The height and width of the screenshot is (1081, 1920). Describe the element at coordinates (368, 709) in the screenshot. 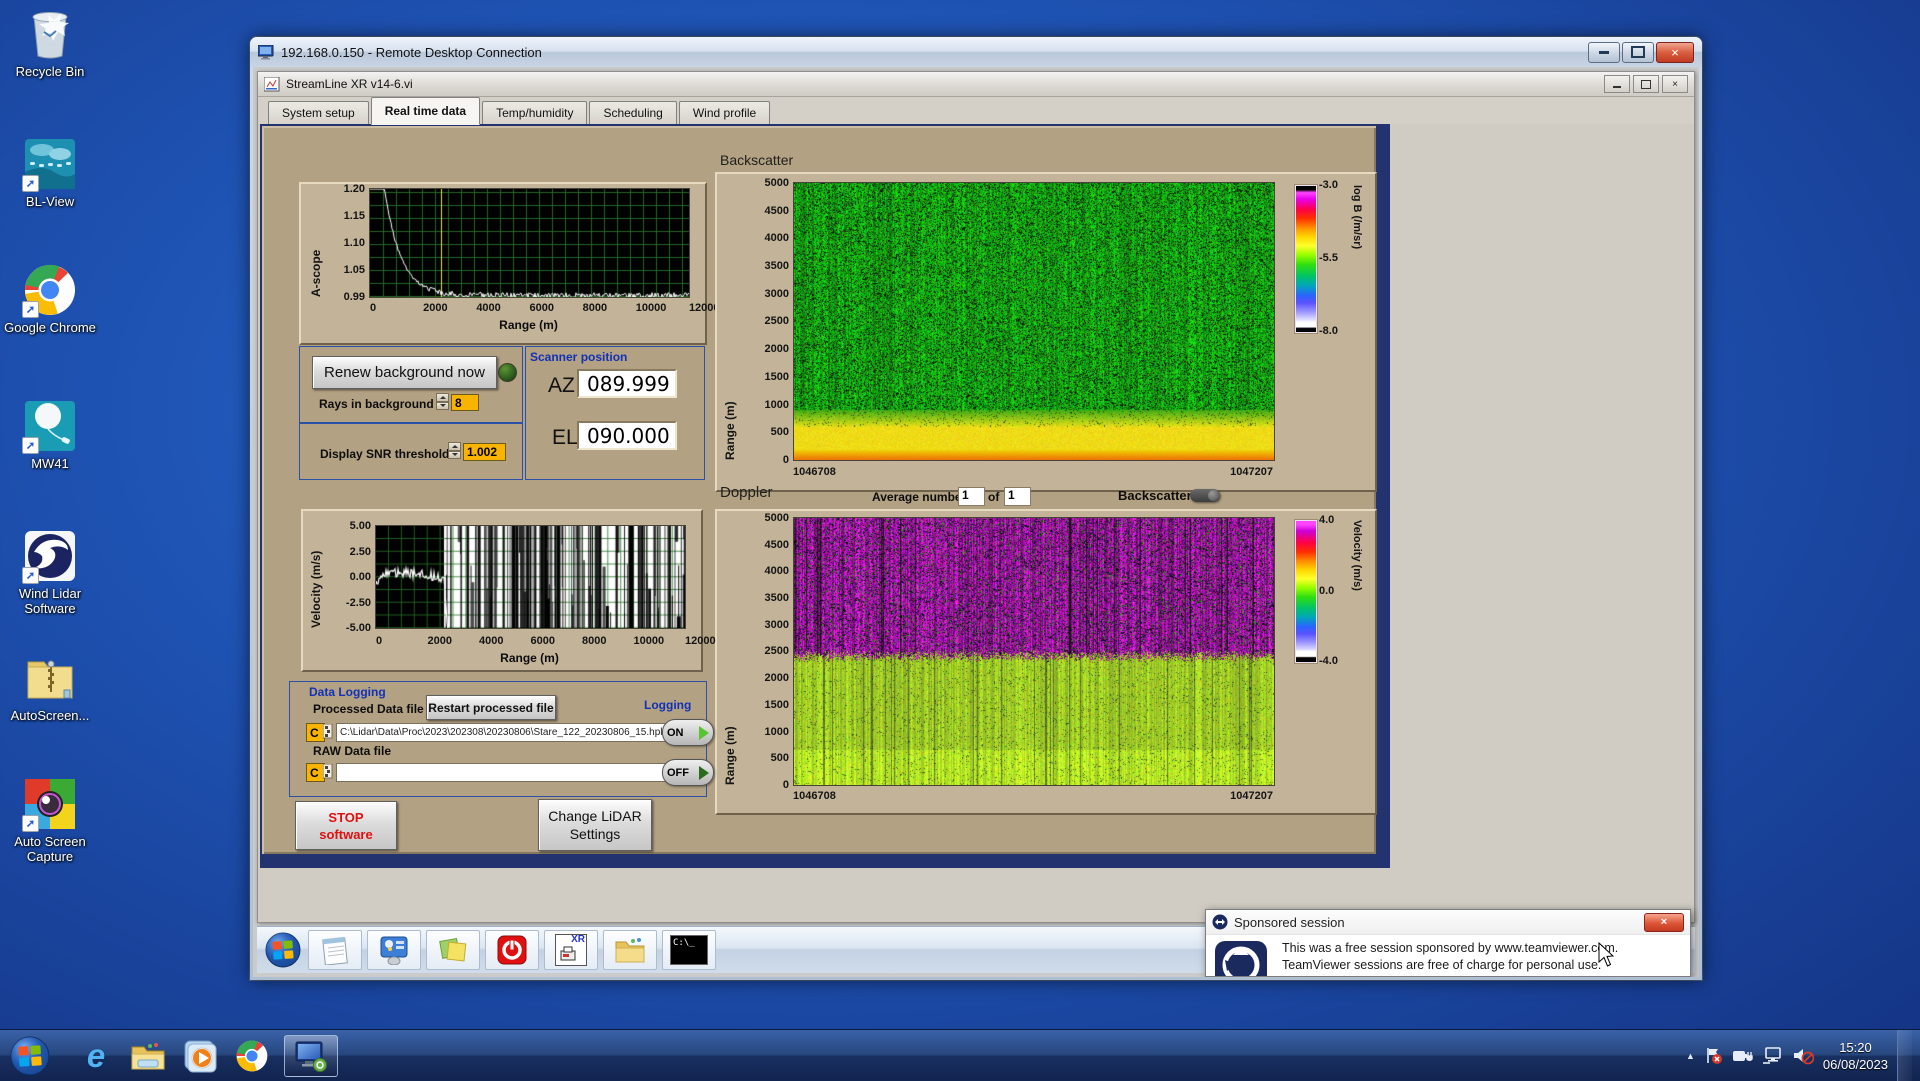

I see `processed-data-file-label: Processed Data file` at that location.